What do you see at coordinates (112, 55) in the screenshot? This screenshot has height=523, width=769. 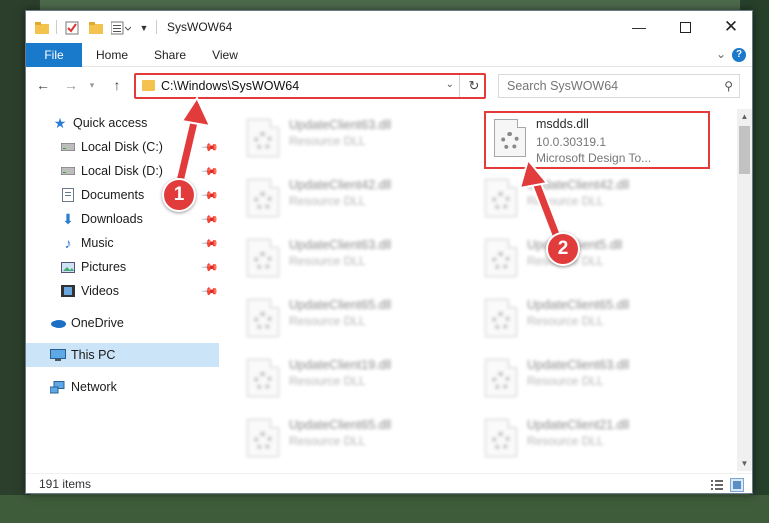 I see `tab-home: Home` at bounding box center [112, 55].